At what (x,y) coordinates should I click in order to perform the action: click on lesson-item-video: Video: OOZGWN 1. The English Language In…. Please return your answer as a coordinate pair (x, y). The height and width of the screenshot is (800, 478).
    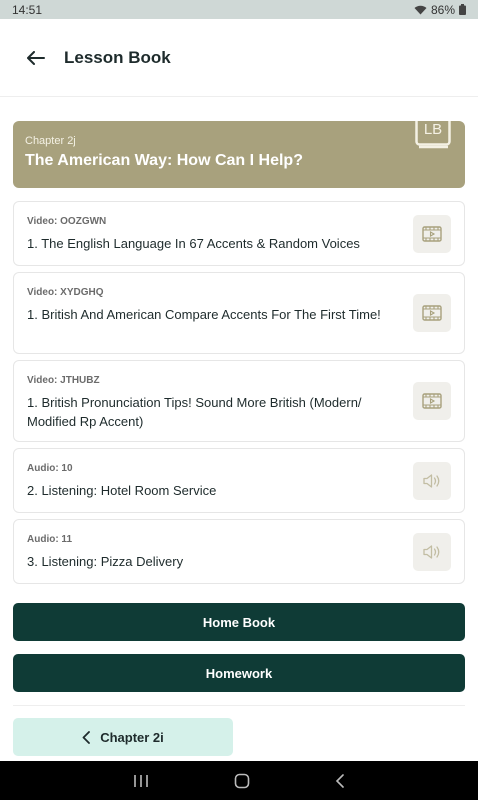
    Looking at the image, I should click on (239, 233).